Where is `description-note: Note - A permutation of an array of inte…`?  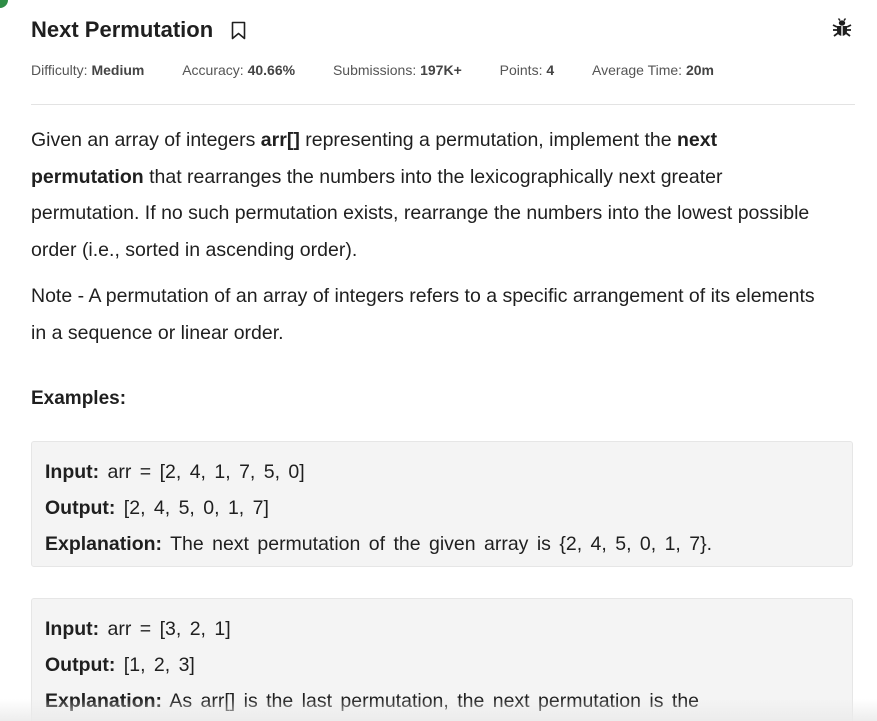 description-note: Note - A permutation of an array of inte… is located at coordinates (423, 314).